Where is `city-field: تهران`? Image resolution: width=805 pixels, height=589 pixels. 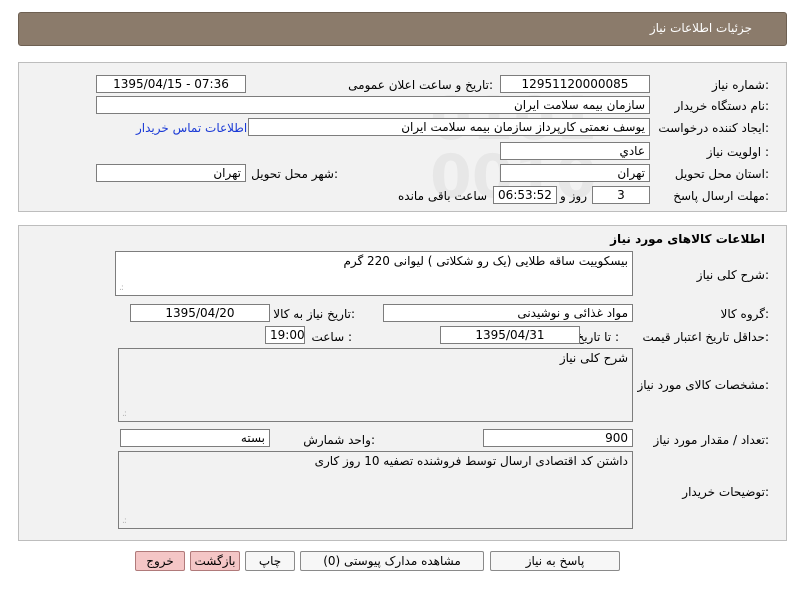
city-field: تهران is located at coordinates (171, 173).